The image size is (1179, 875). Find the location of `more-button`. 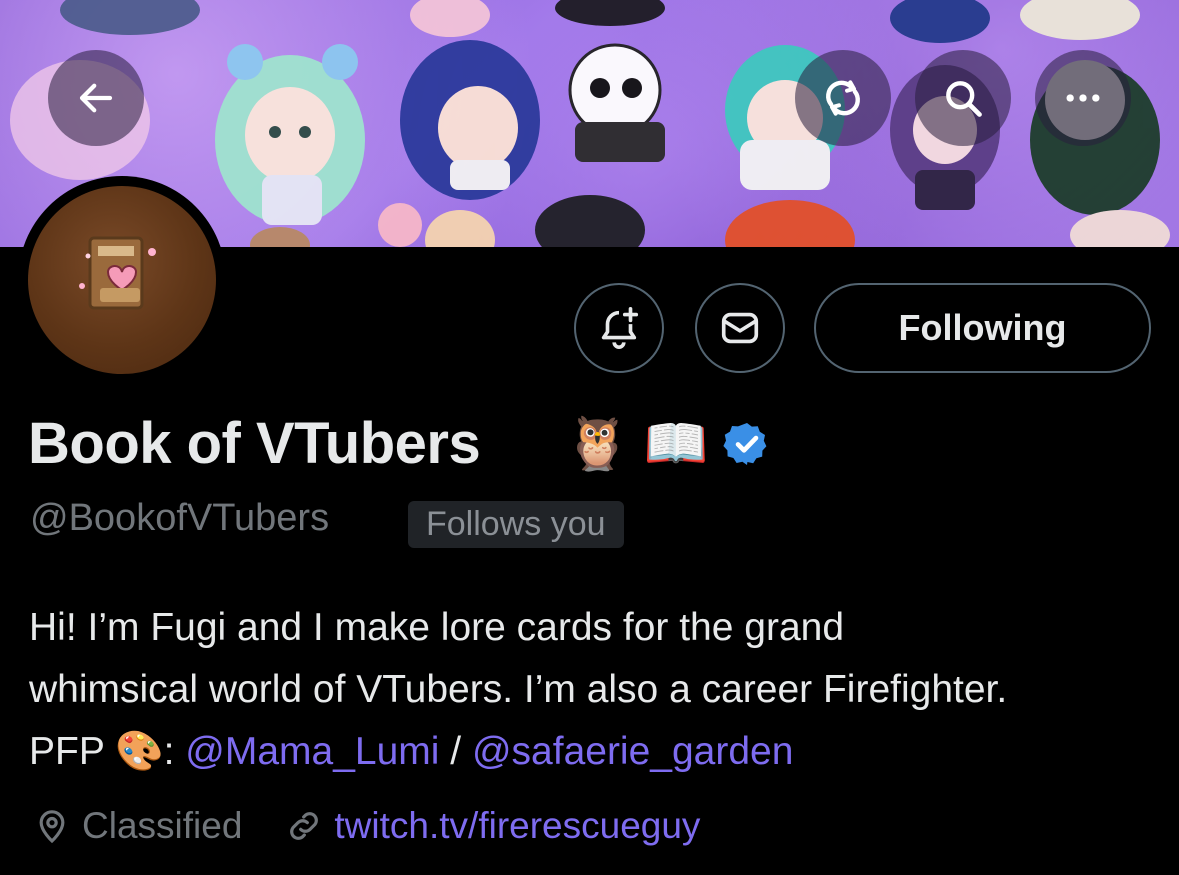

more-button is located at coordinates (1083, 98).